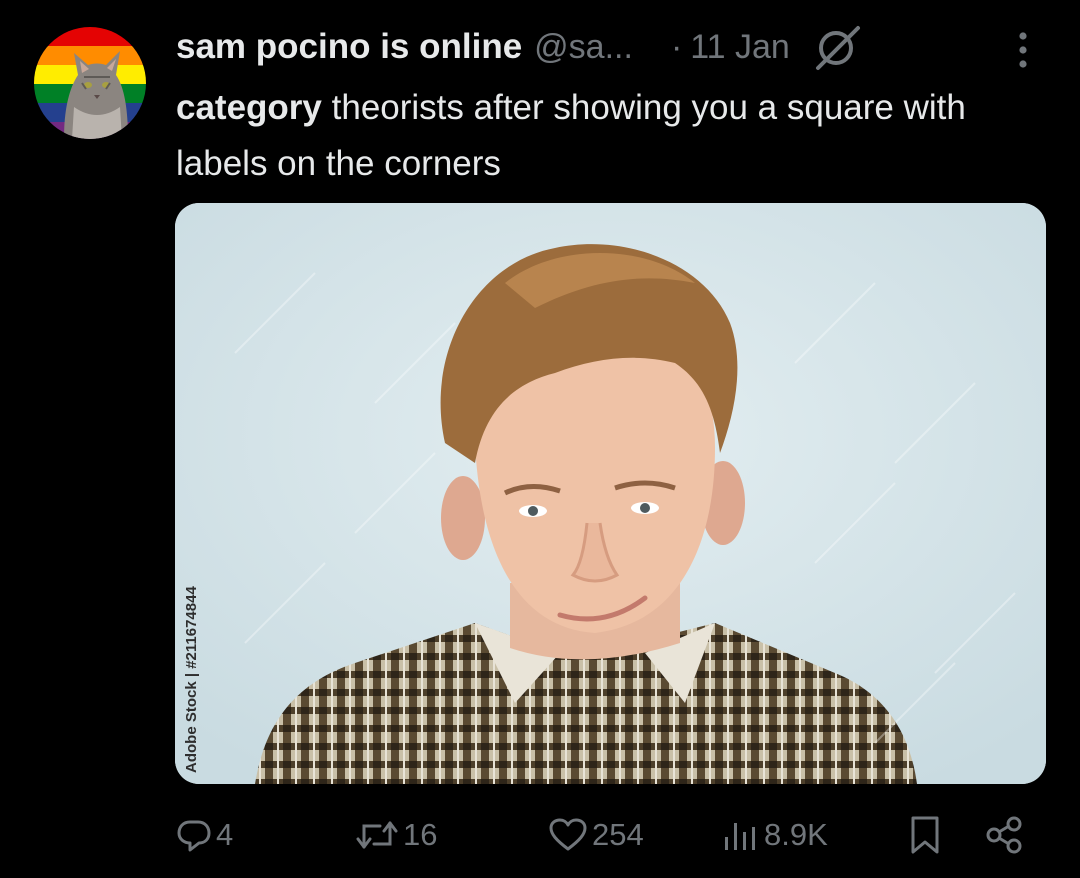 The image size is (1080, 878). I want to click on tweet-header: sam pocino is online @sa... · 11 Jan, so click(571, 47).